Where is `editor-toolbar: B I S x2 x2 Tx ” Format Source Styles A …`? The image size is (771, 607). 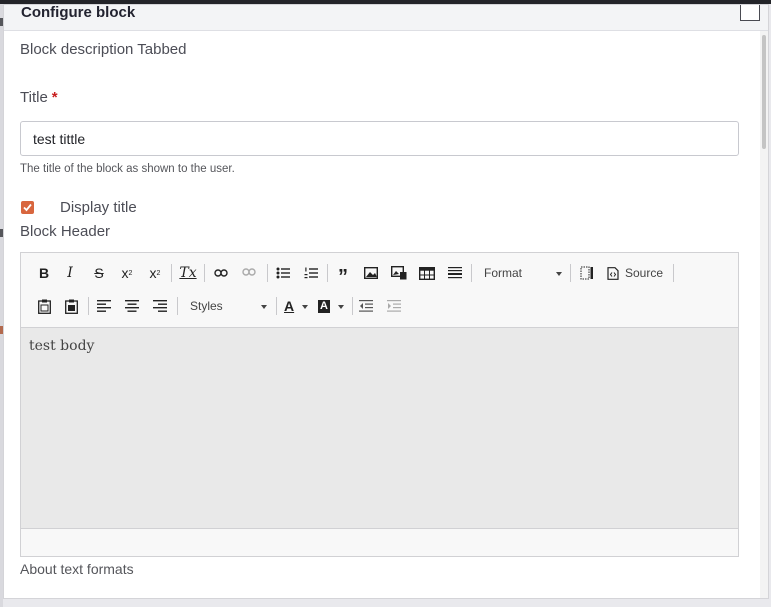 editor-toolbar: B I S x2 x2 Tx ” Format Source Styles A … is located at coordinates (379, 290).